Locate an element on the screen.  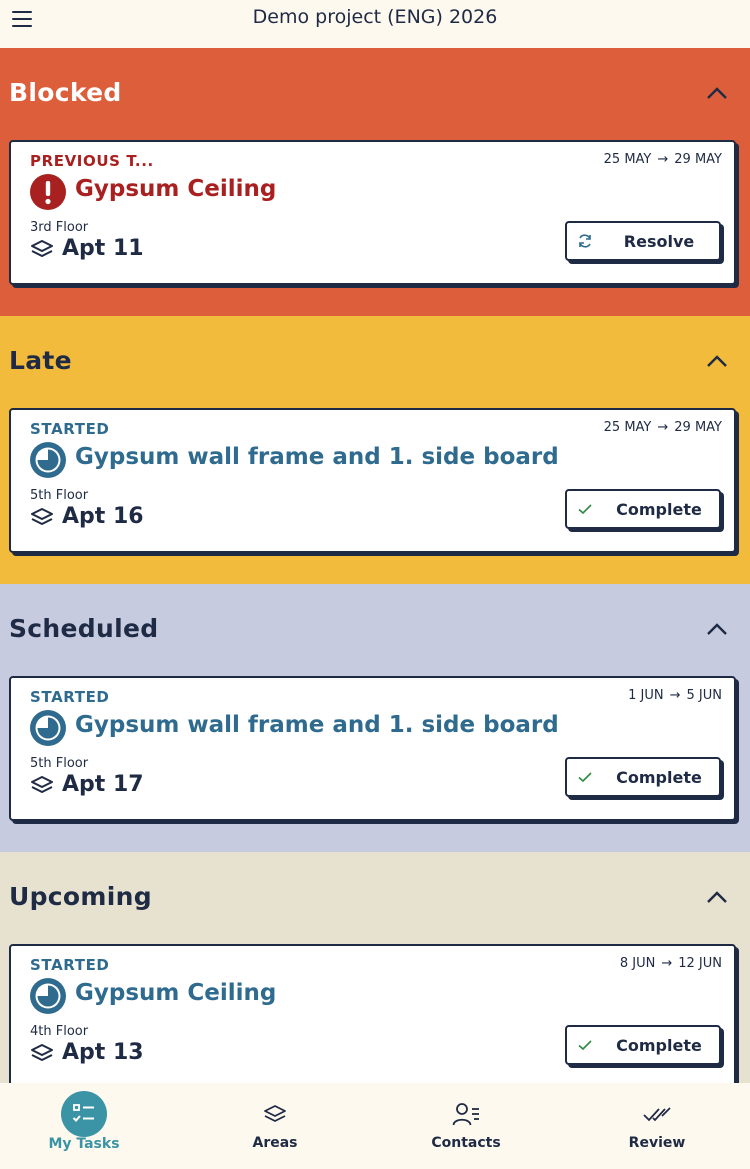
start-date: 1 JUN is located at coordinates (646, 695).